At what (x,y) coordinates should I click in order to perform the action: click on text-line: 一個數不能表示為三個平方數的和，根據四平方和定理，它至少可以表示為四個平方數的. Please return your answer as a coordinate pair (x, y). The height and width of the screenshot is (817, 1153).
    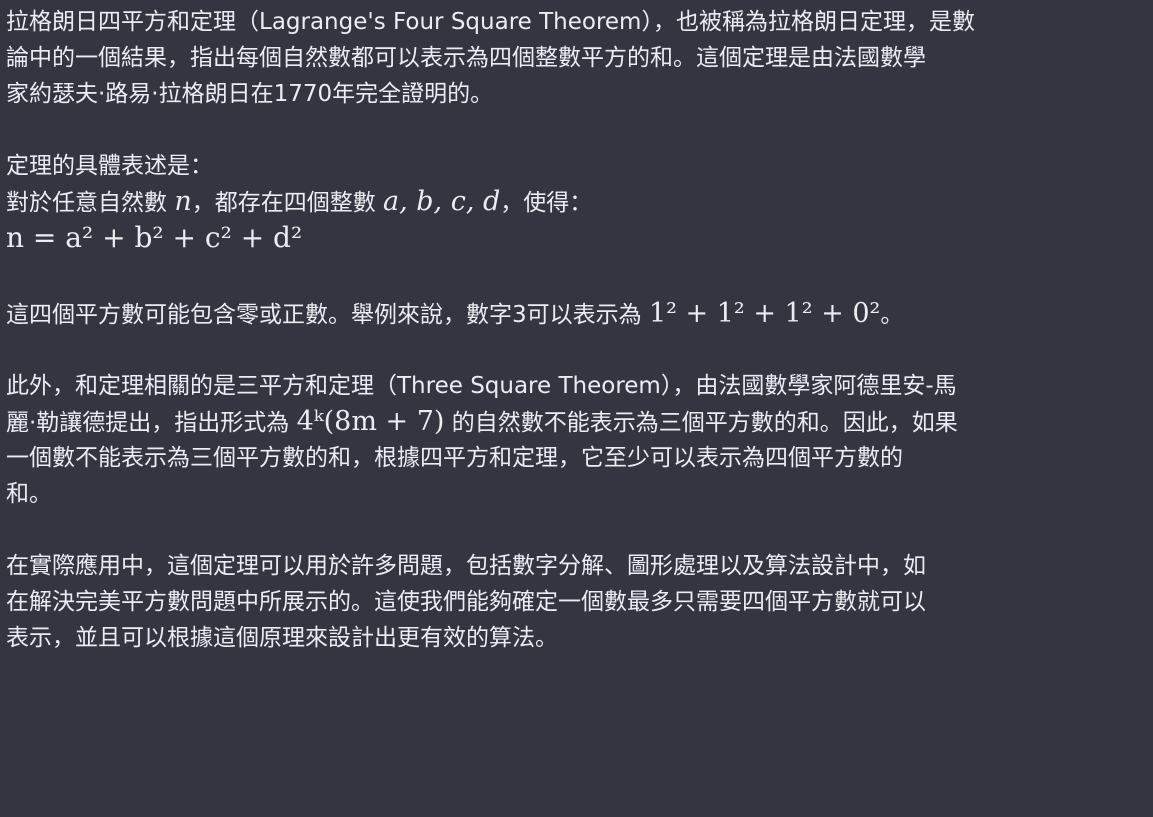
    Looking at the image, I should click on (454, 458).